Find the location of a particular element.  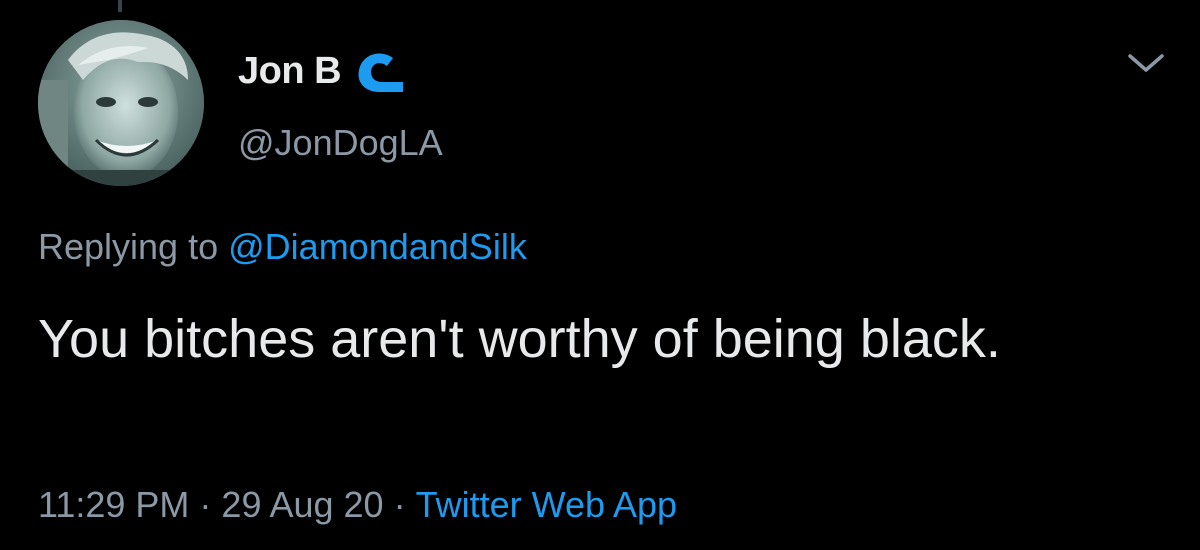

replying-to-mention: @DiamondandSilk is located at coordinates (377, 246).